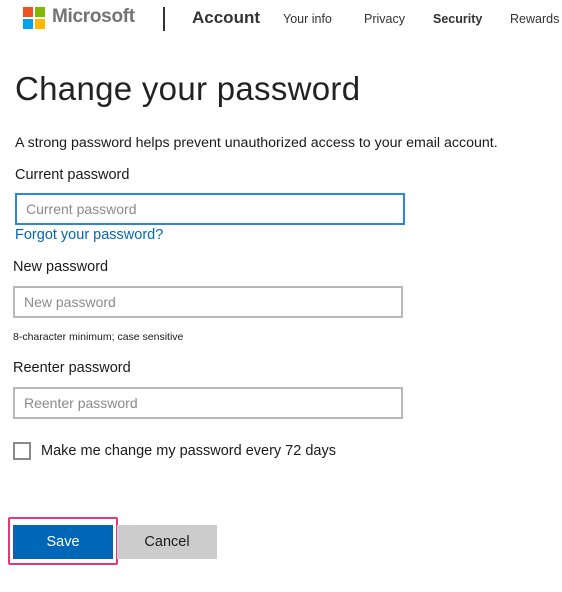 Image resolution: width=562 pixels, height=592 pixels. I want to click on page-title: Change your password, so click(188, 88).